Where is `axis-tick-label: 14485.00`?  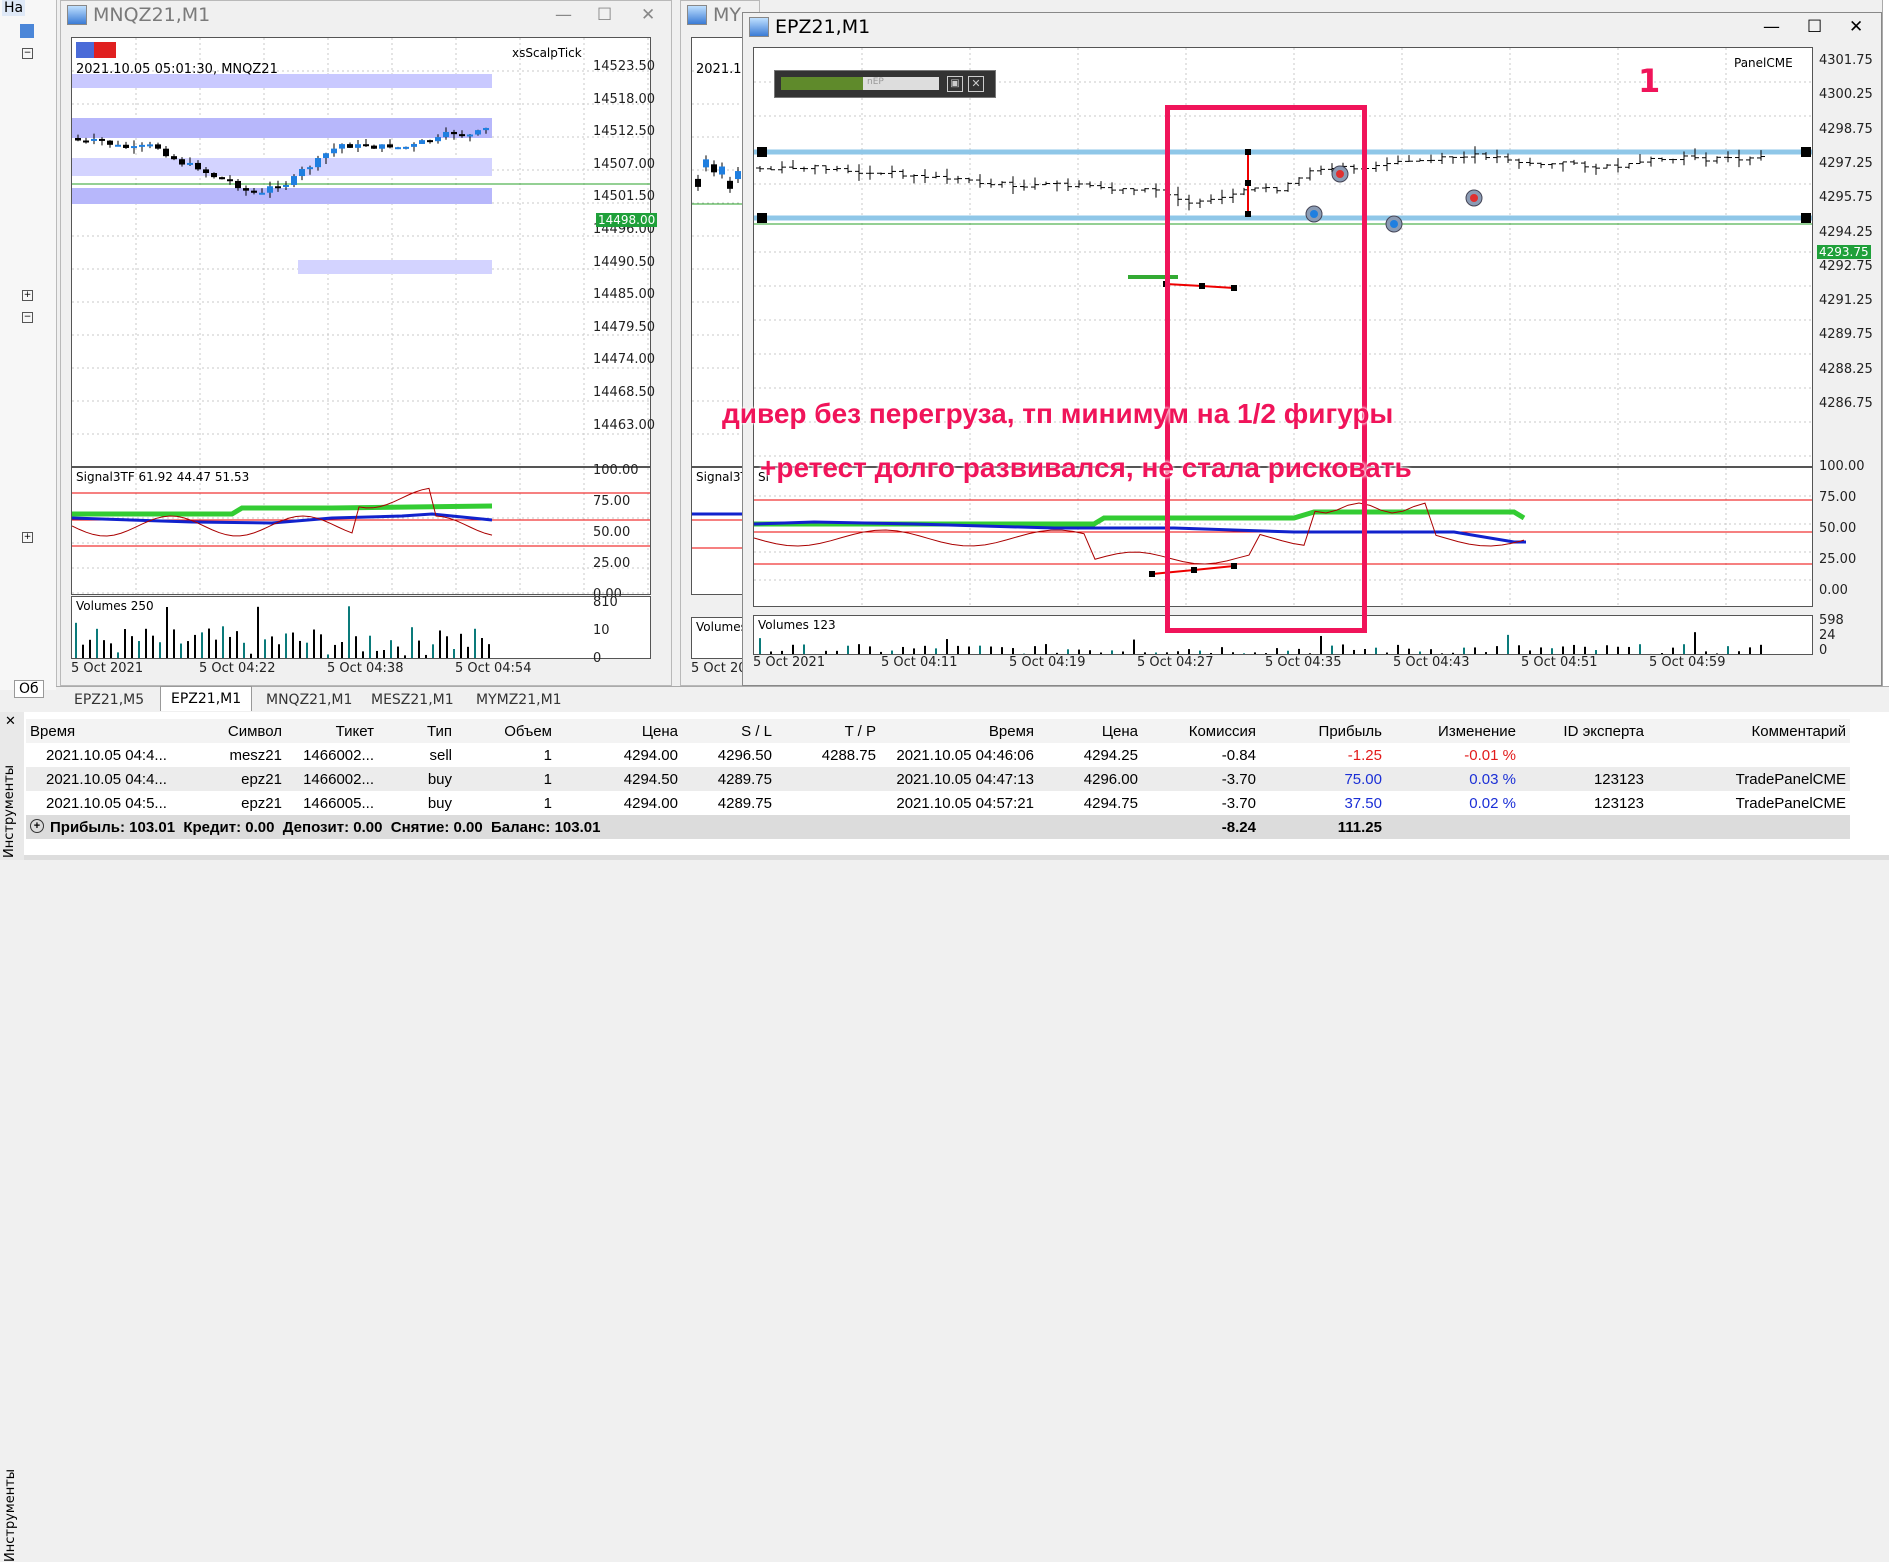
axis-tick-label: 14485.00 is located at coordinates (624, 295).